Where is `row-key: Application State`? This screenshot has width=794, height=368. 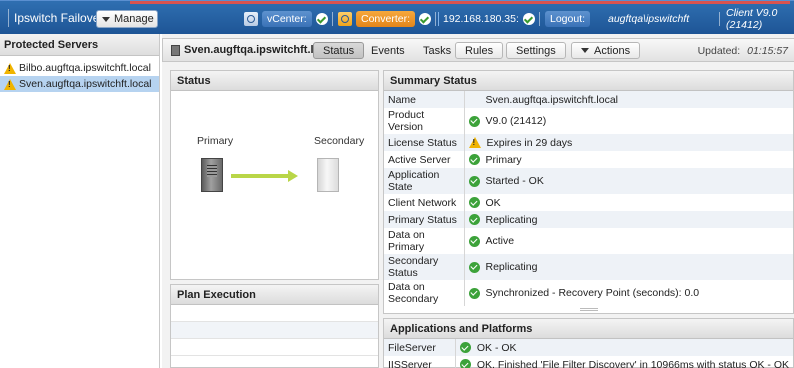 row-key: Application State is located at coordinates (424, 181).